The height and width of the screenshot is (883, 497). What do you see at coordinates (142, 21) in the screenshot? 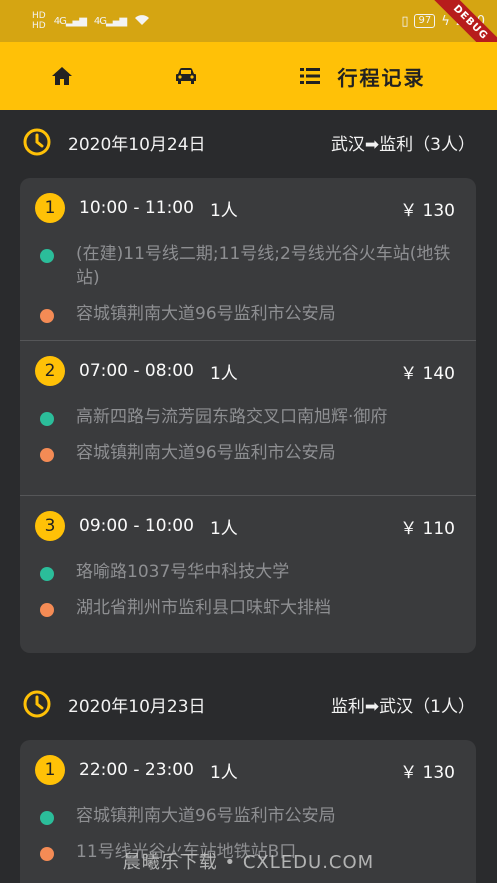
I see `wifi-icon` at bounding box center [142, 21].